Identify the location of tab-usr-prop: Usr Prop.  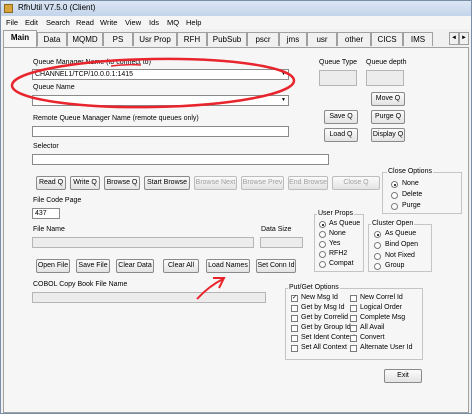
(155, 39).